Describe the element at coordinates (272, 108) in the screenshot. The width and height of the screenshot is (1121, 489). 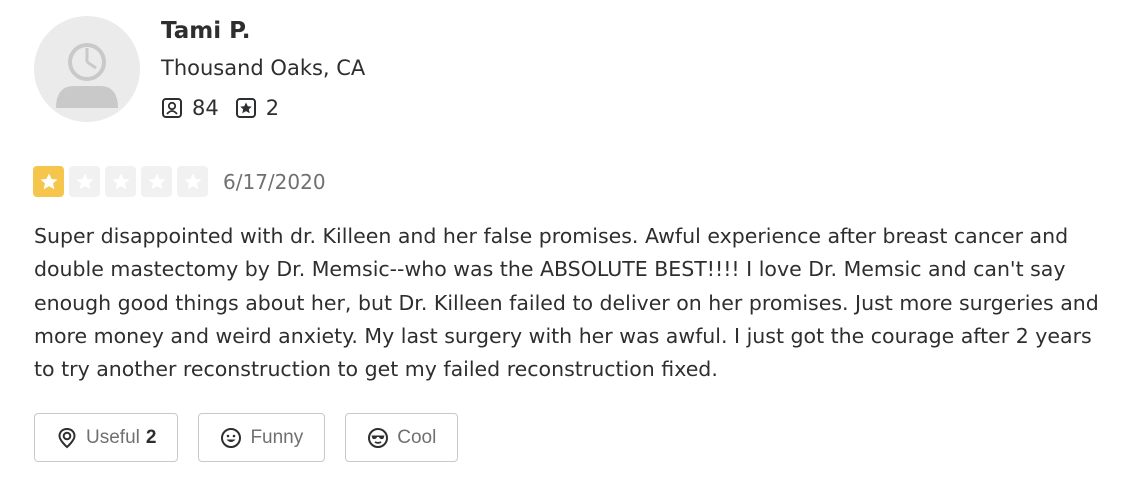
I see `photo-count: 2` at that location.